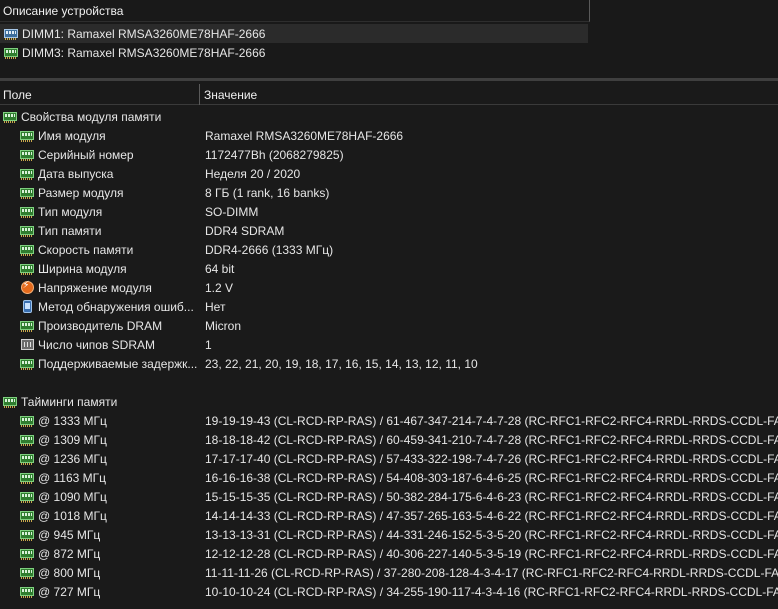 Image resolution: width=778 pixels, height=609 pixels. I want to click on field-label: Ширина модуля, so click(82, 269).